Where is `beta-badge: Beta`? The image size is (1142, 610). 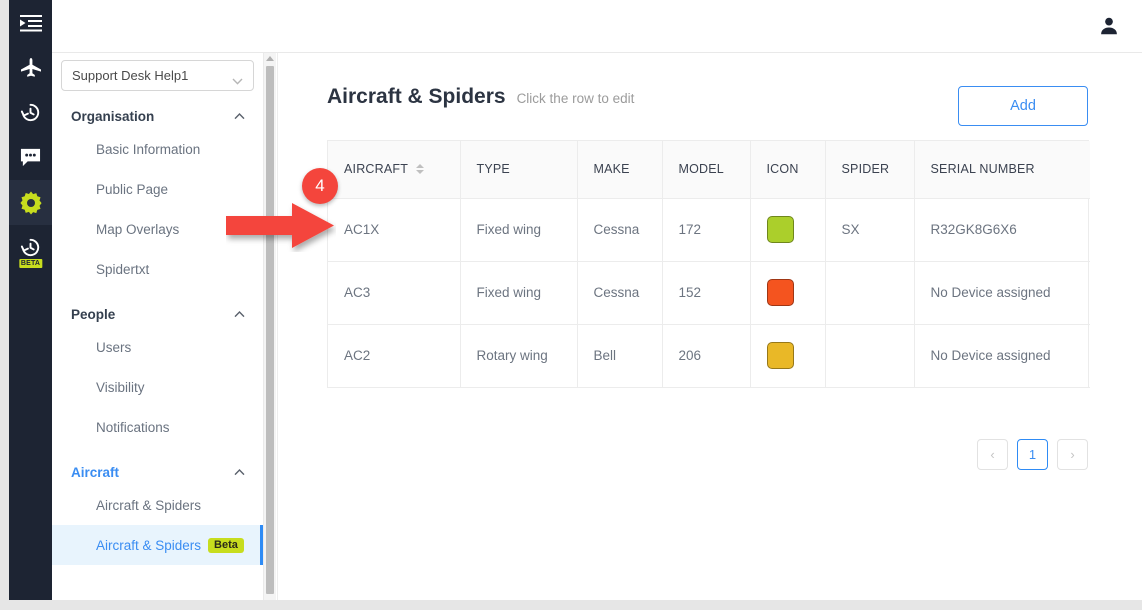
beta-badge: Beta is located at coordinates (226, 545).